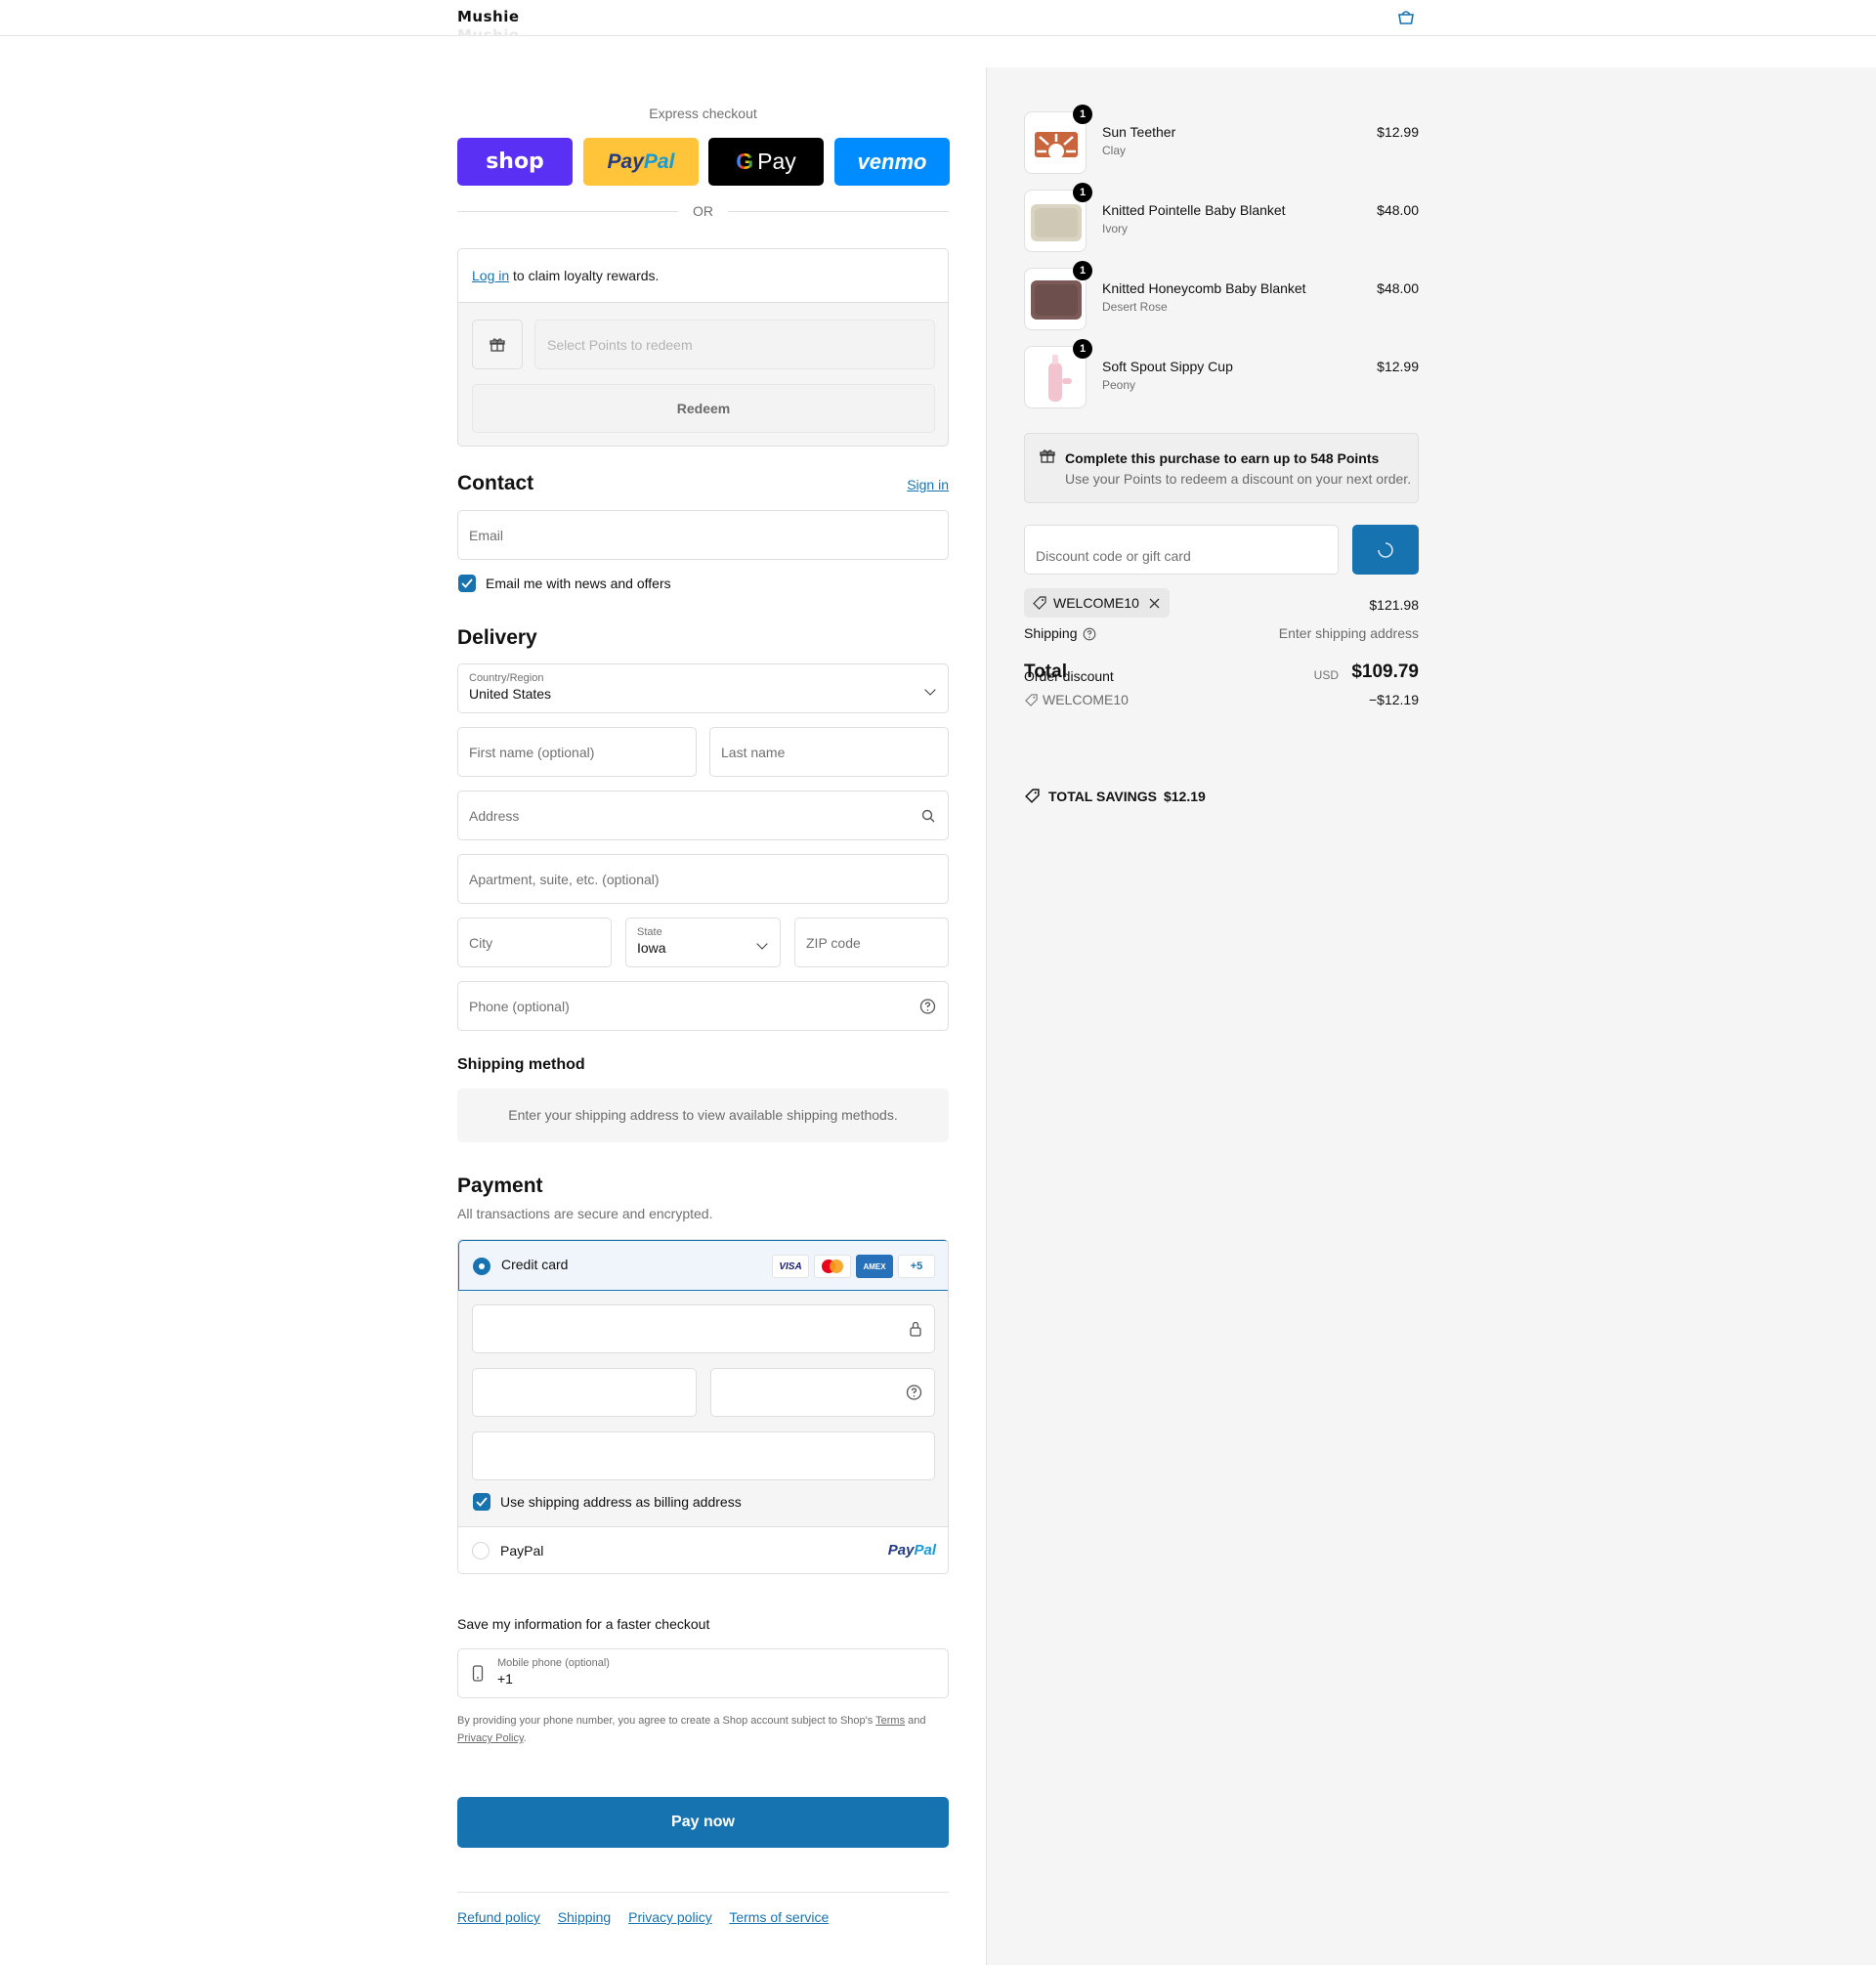 The image size is (1876, 1965). What do you see at coordinates (1115, 229) in the screenshot?
I see `item-variant: Ivory` at bounding box center [1115, 229].